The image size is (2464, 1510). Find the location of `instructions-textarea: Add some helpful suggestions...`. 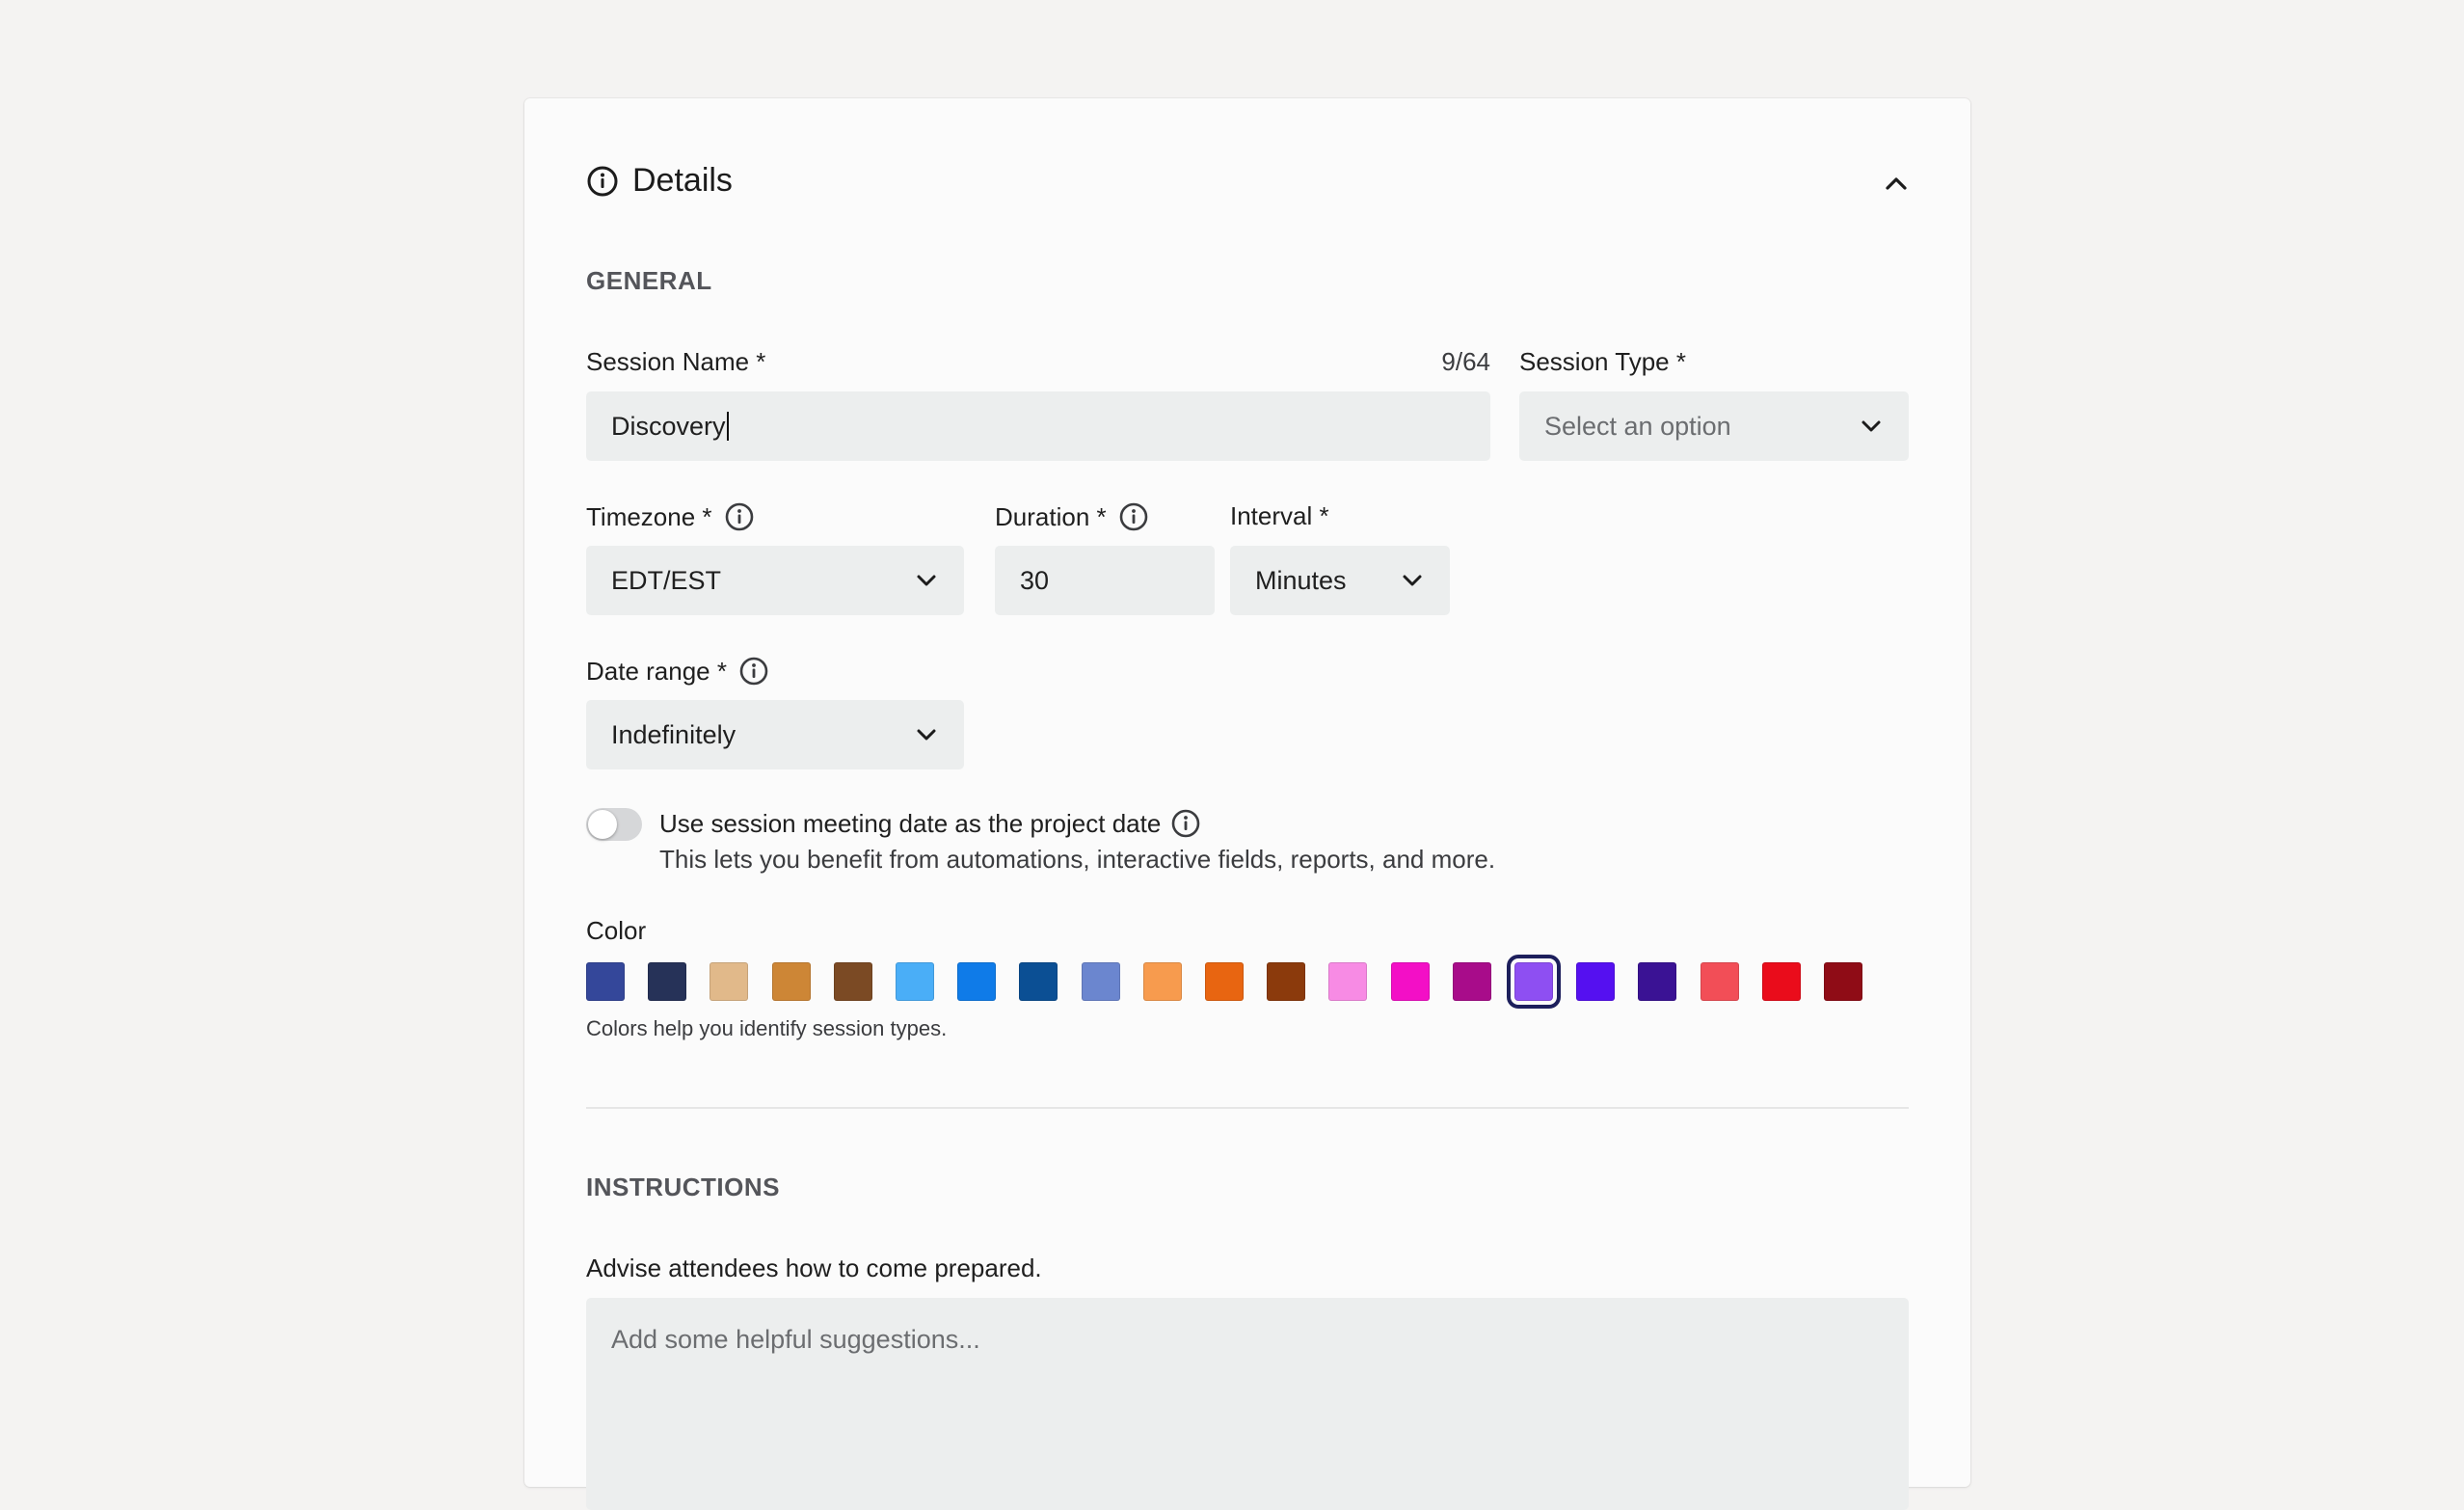

instructions-textarea: Add some helpful suggestions... is located at coordinates (1248, 1404).